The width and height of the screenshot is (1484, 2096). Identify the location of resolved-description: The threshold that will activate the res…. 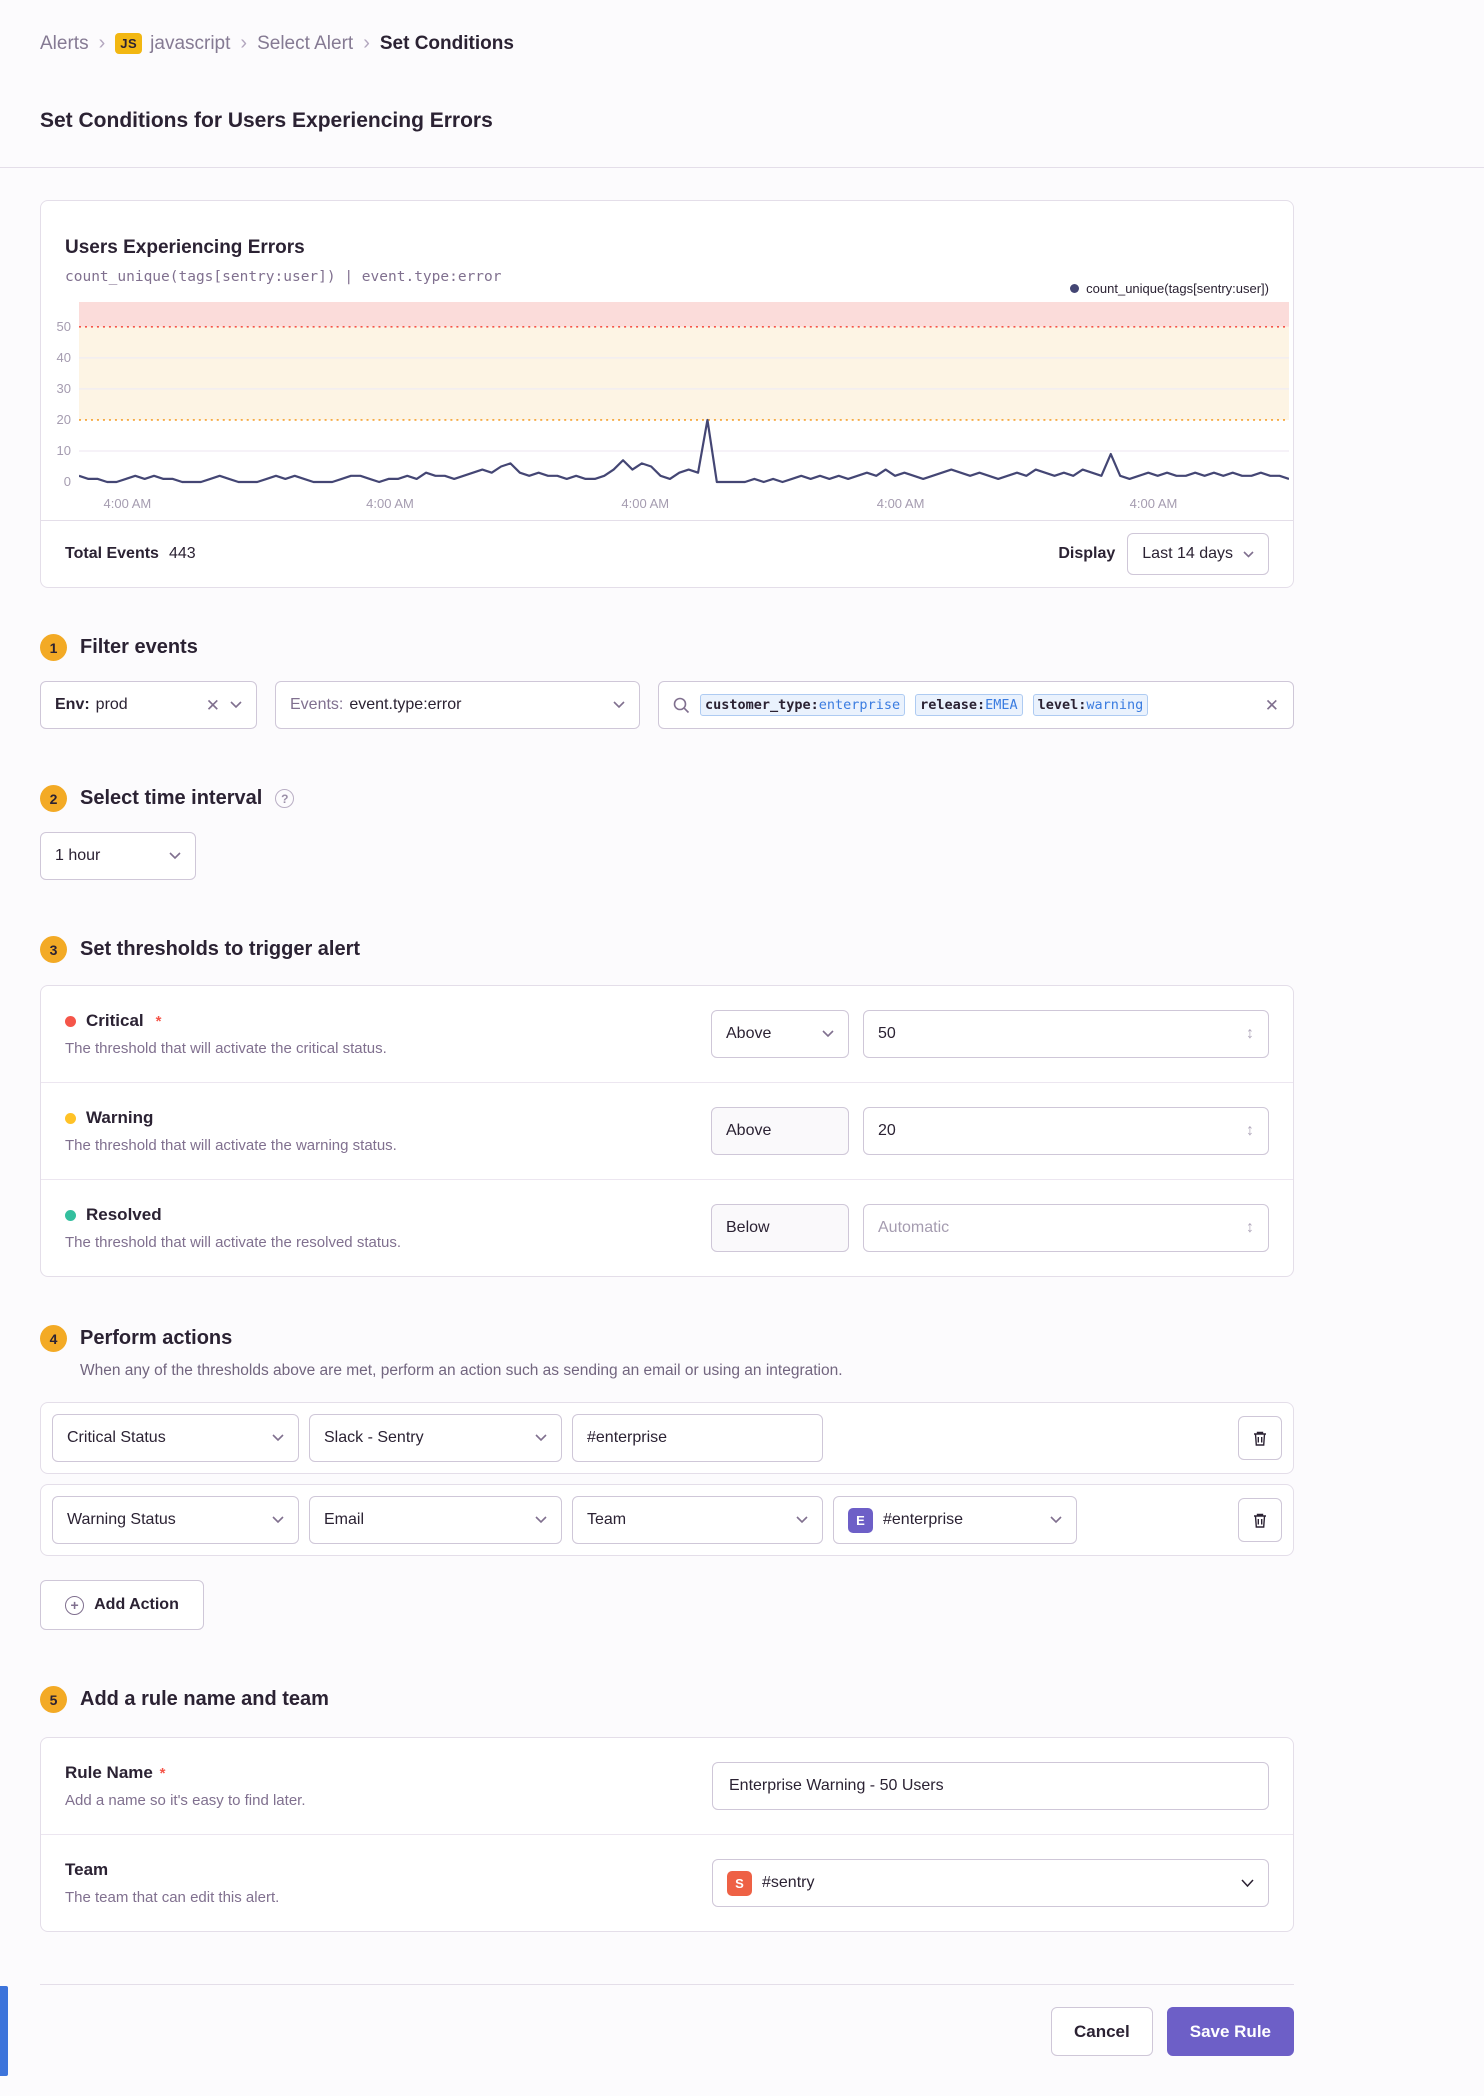
(233, 1242).